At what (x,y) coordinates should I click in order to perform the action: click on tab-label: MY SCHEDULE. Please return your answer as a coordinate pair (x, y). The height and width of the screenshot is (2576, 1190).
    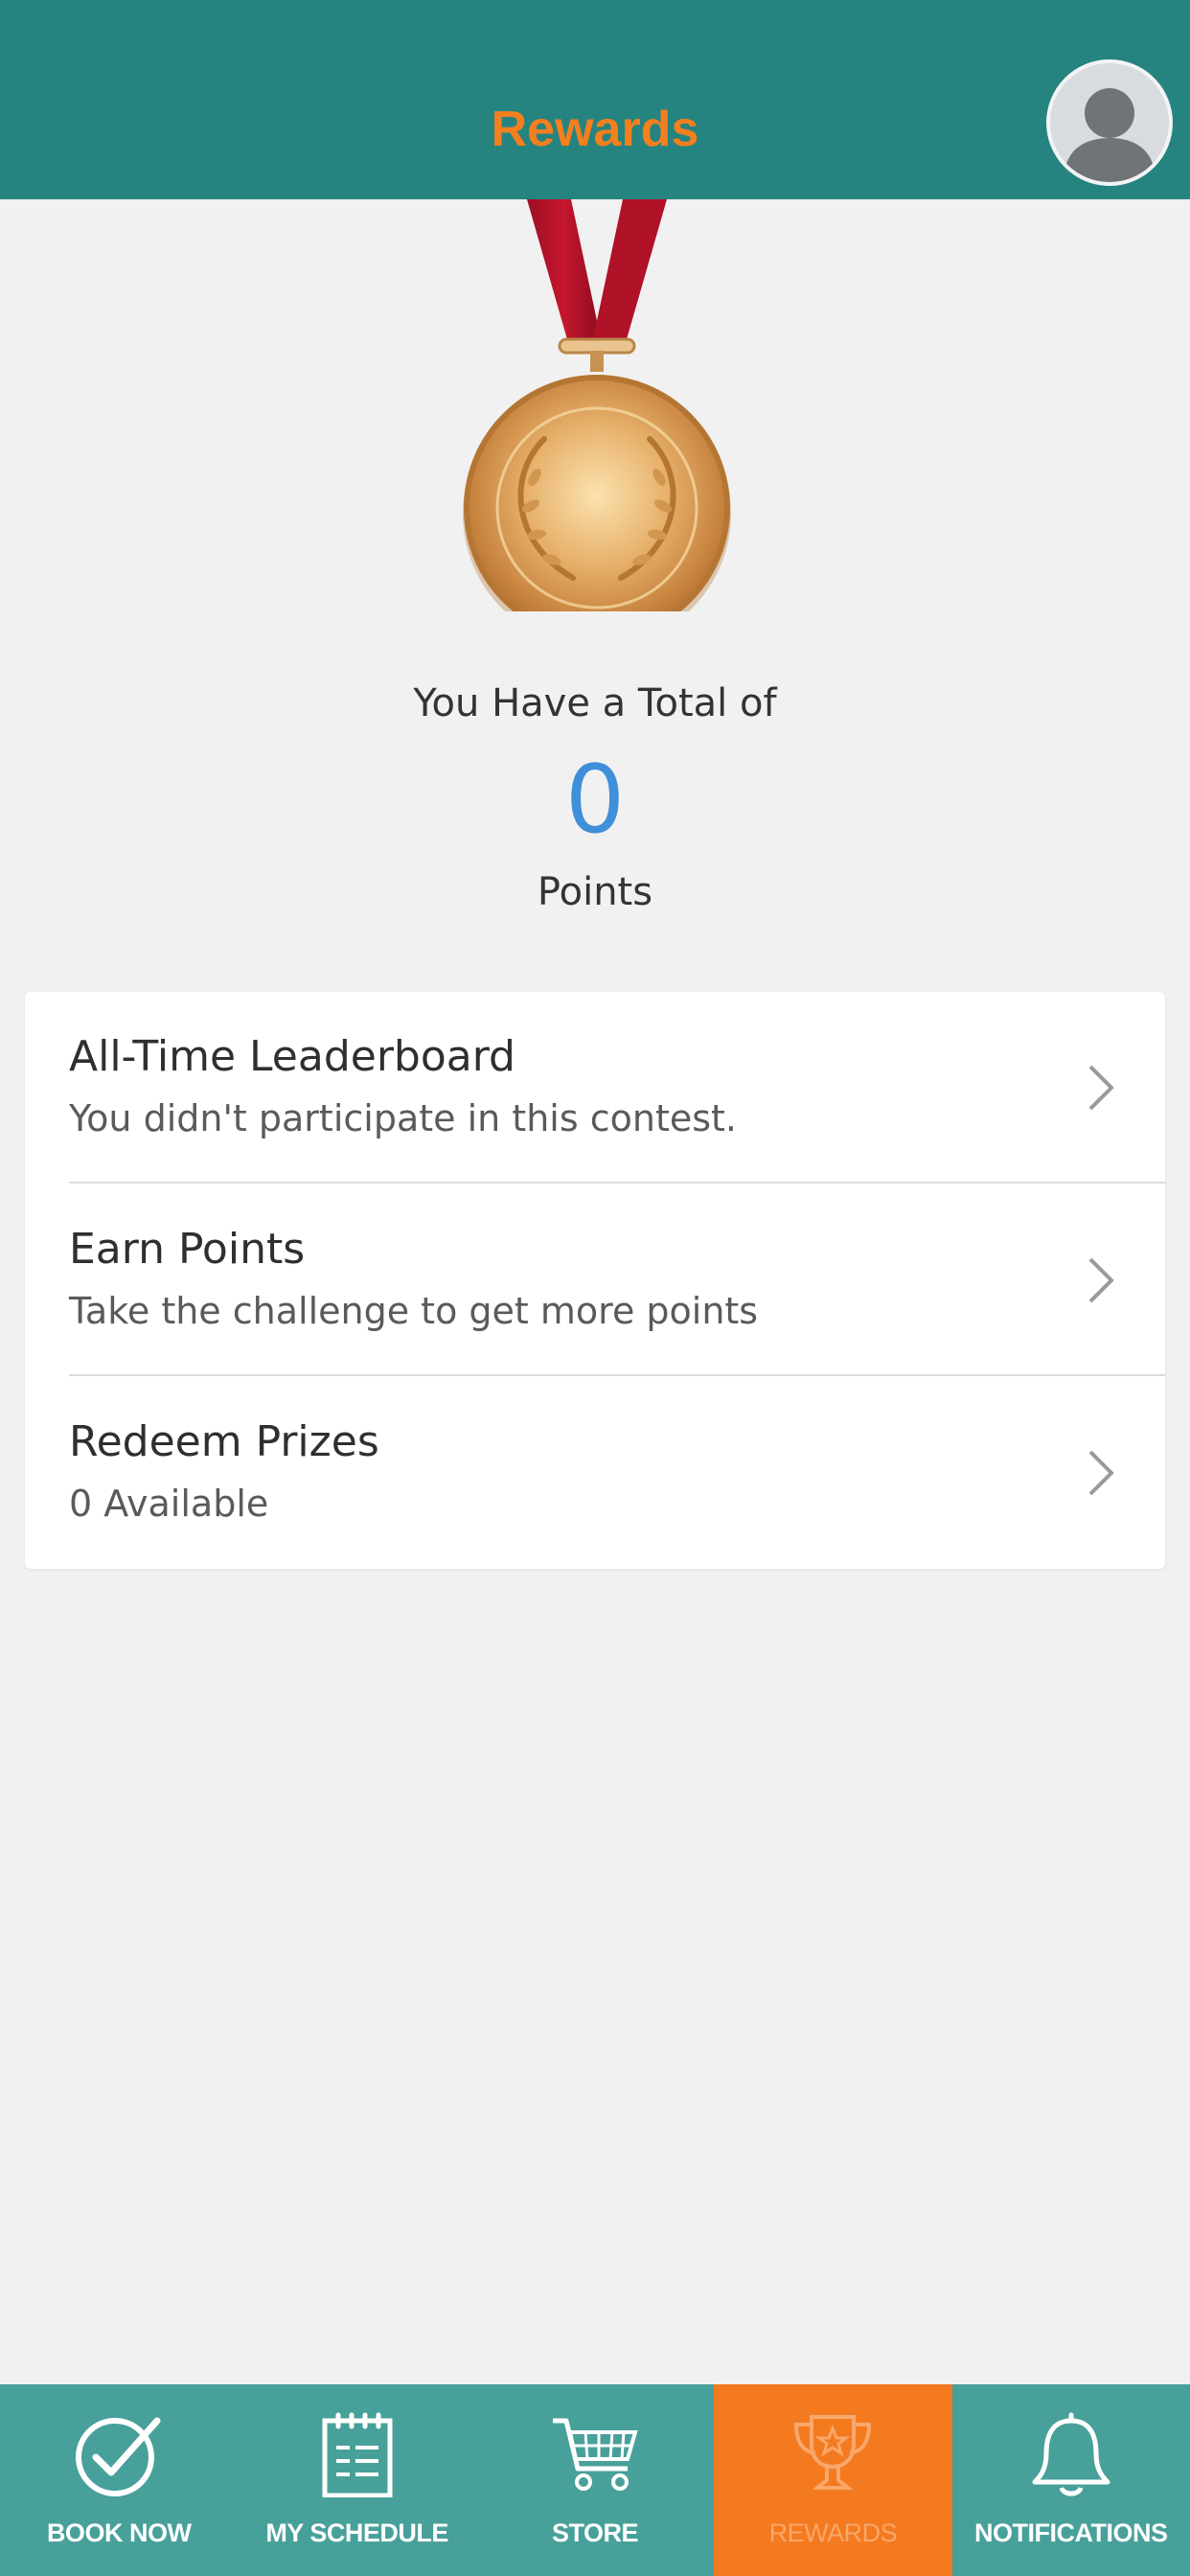
    Looking at the image, I should click on (357, 2532).